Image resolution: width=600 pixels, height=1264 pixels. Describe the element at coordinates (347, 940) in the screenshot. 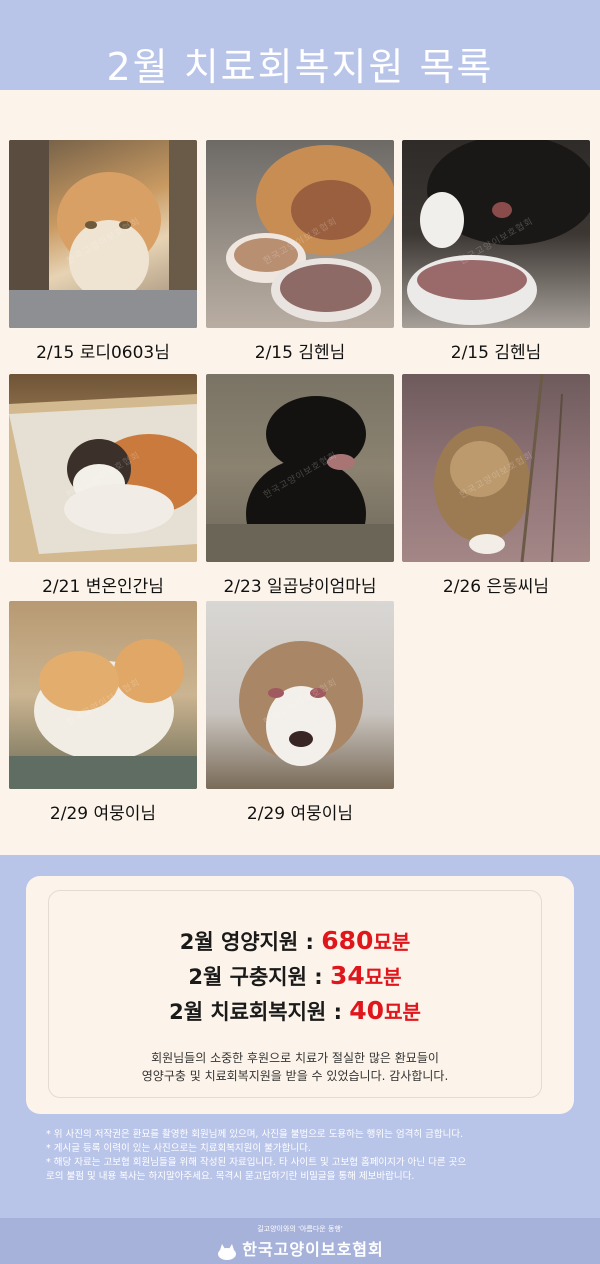

I see `summary-value: 680` at that location.